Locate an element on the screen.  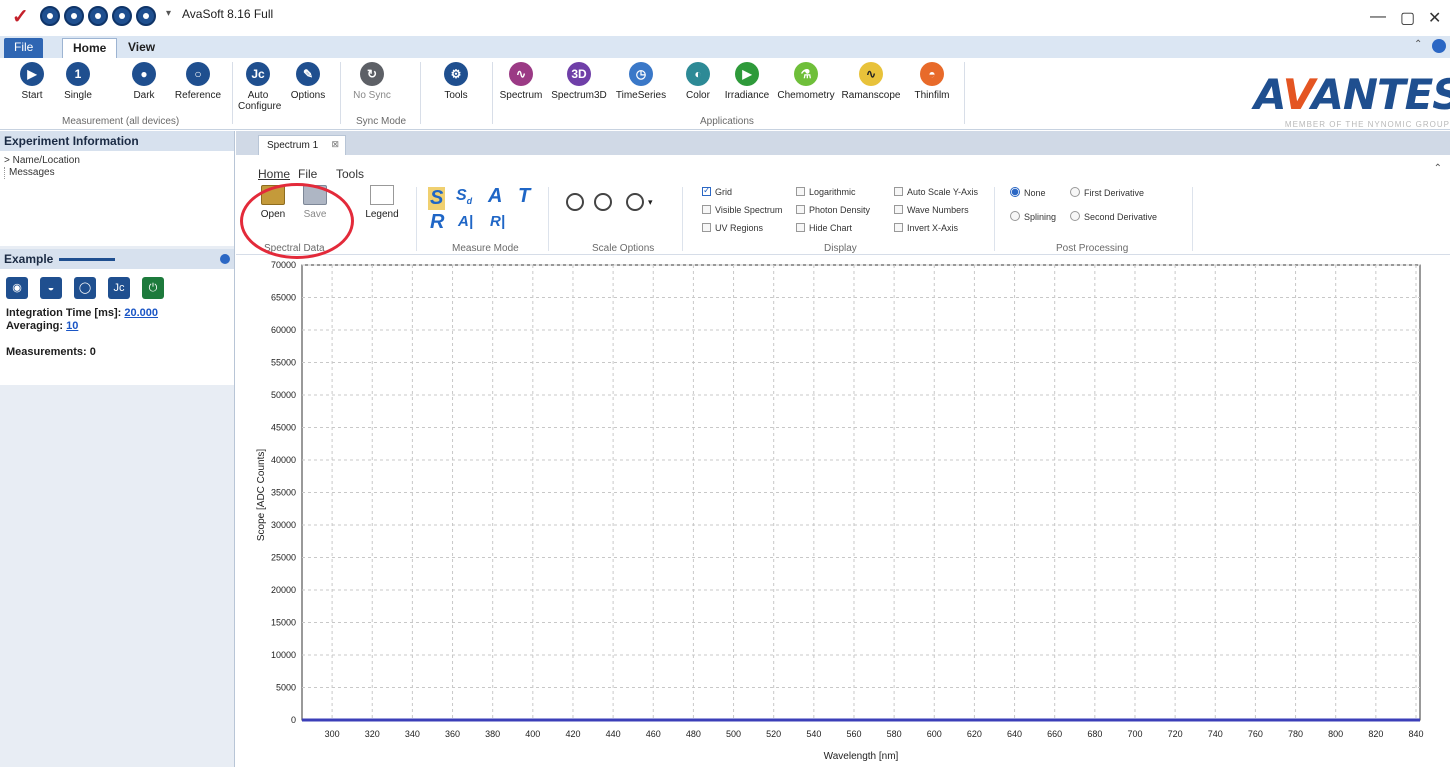
y-tick-label: 25000 is located at coordinates (283, 558).